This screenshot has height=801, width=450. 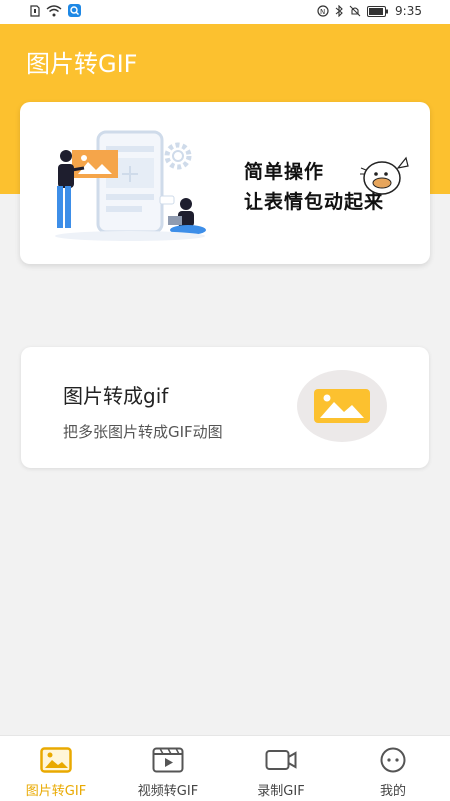 I want to click on tab-label: 视频转GIF, so click(x=168, y=791).